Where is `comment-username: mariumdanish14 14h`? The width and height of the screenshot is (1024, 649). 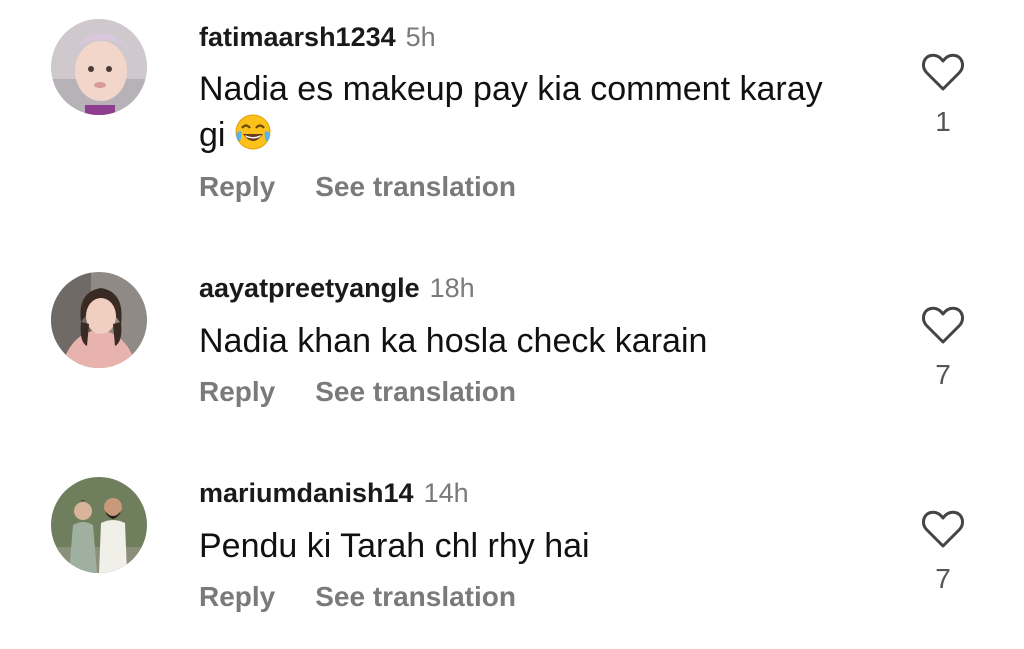
comment-username: mariumdanish14 14h is located at coordinates (334, 493).